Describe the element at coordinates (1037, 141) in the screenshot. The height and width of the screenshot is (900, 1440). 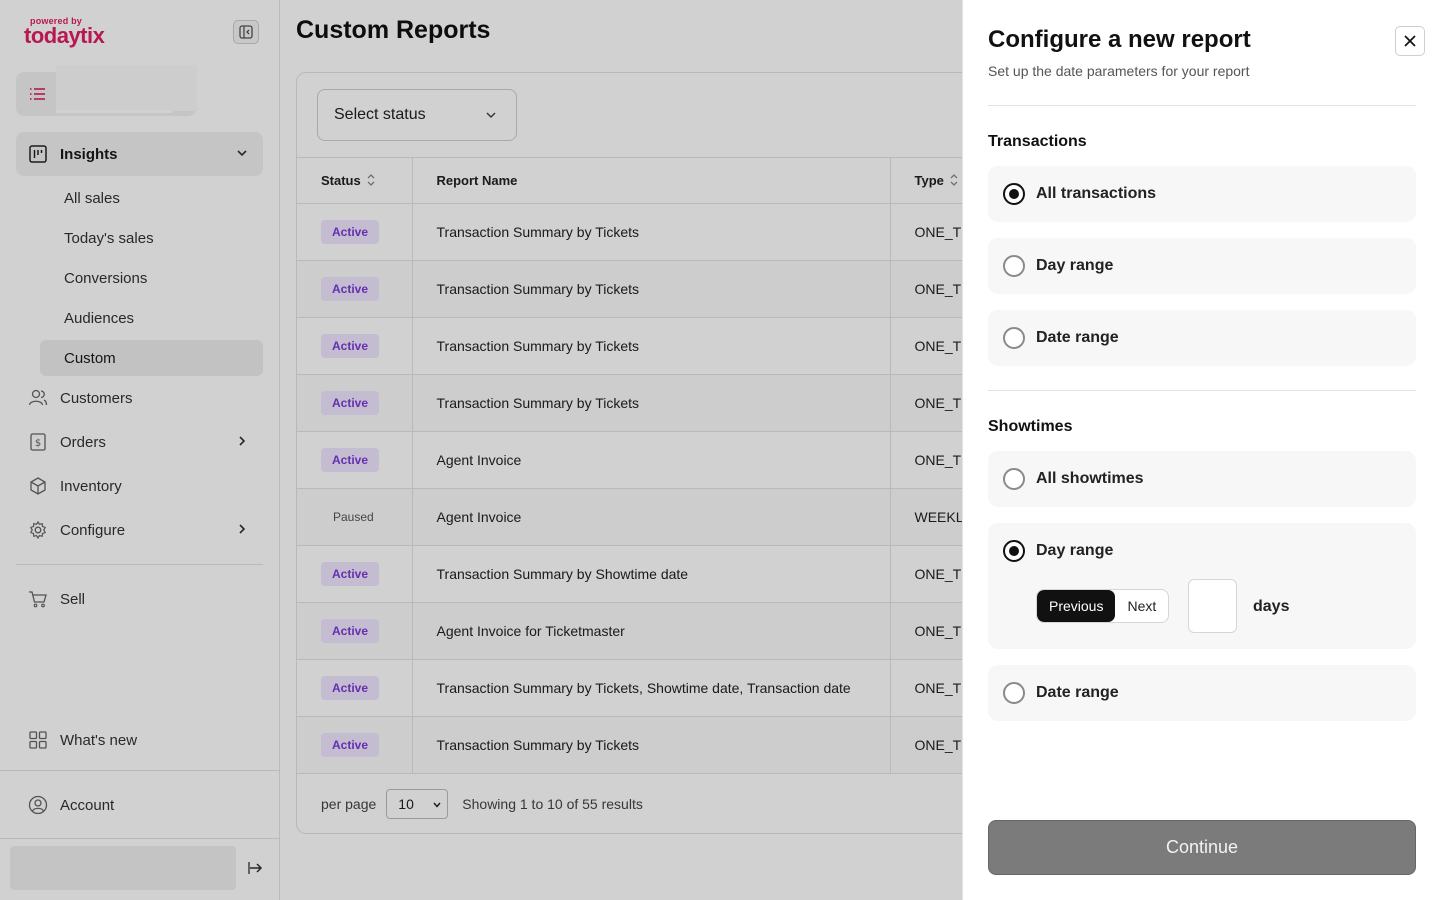
I see `transactions-section-title: Transactions` at that location.